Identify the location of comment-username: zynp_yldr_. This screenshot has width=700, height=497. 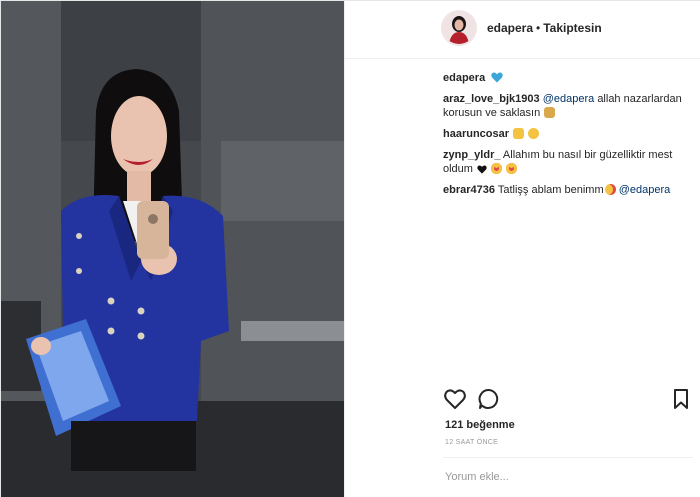
(471, 155).